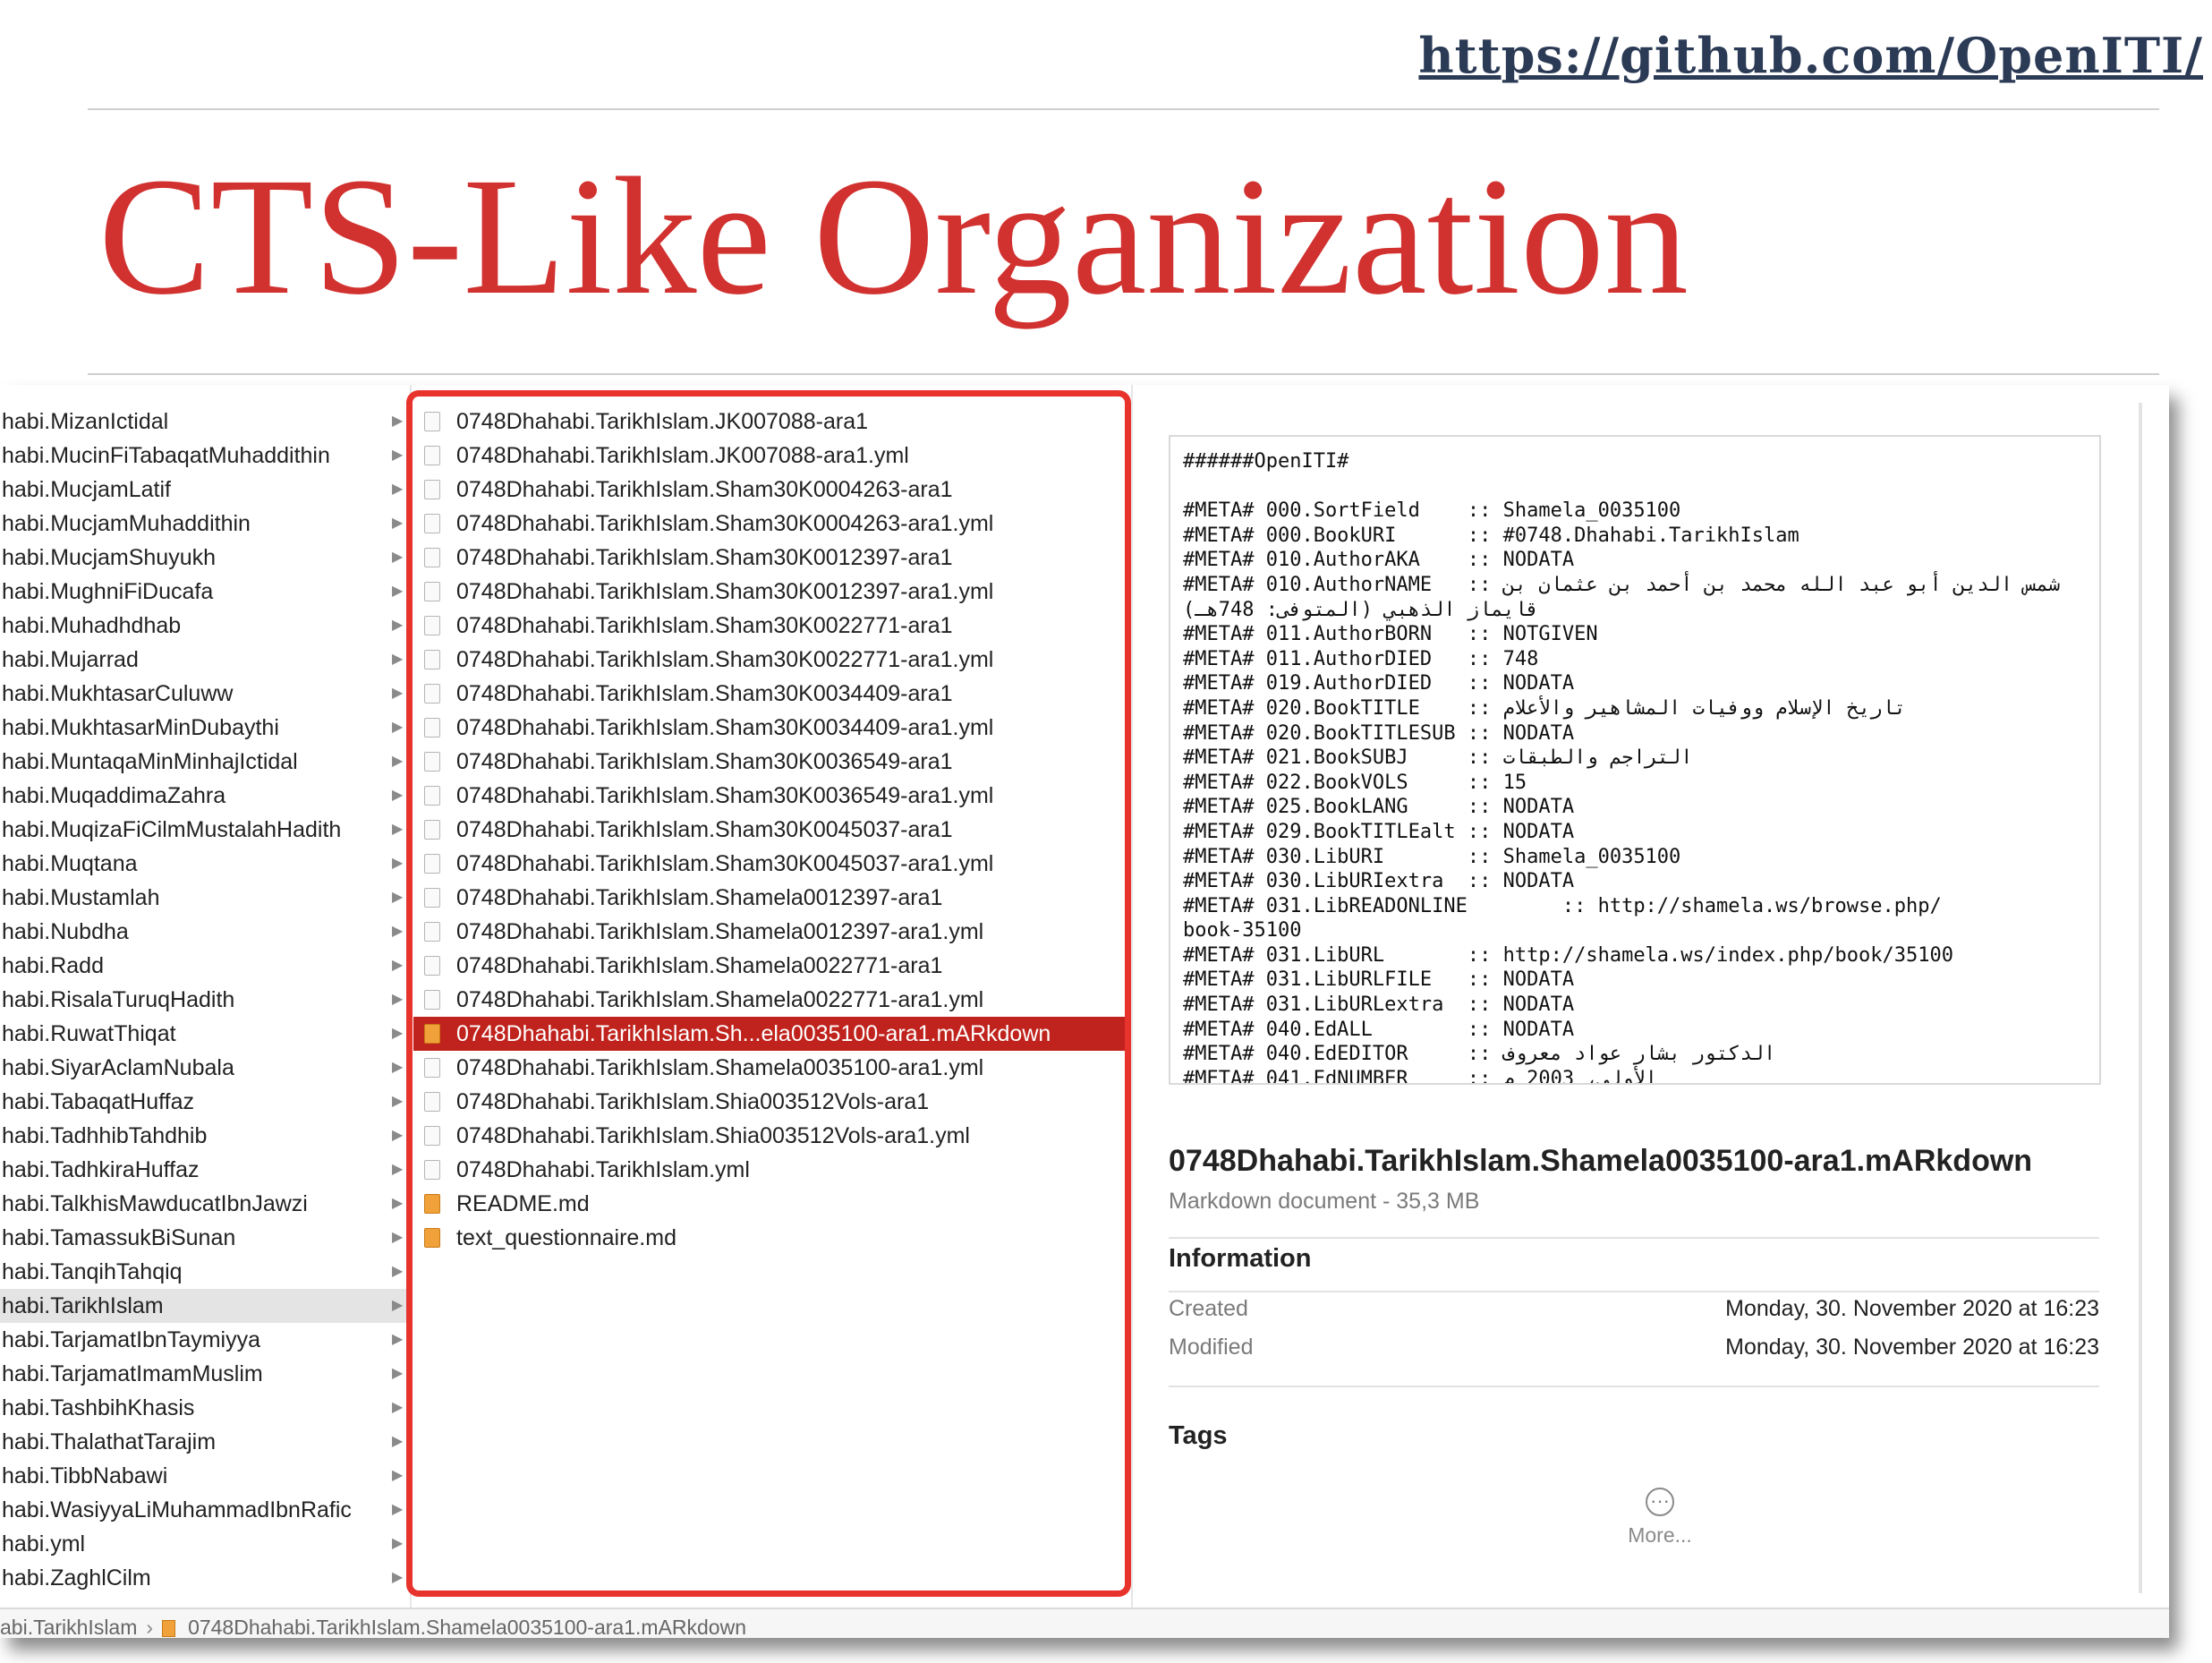  What do you see at coordinates (204, 1442) in the screenshot?
I see `folder-item: habi.ThalathatTarajim ▶` at bounding box center [204, 1442].